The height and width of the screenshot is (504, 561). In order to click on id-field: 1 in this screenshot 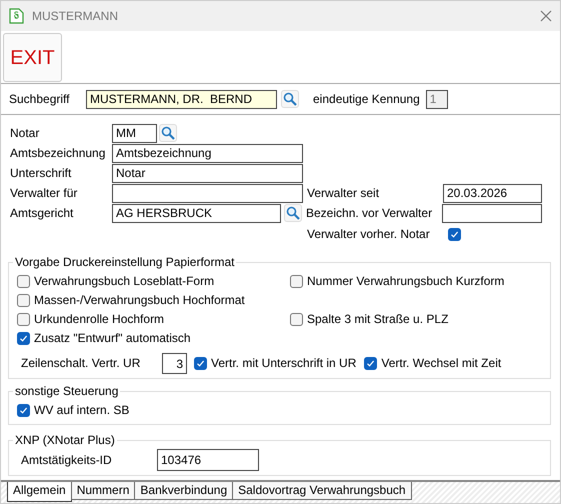, I will do `click(437, 99)`.